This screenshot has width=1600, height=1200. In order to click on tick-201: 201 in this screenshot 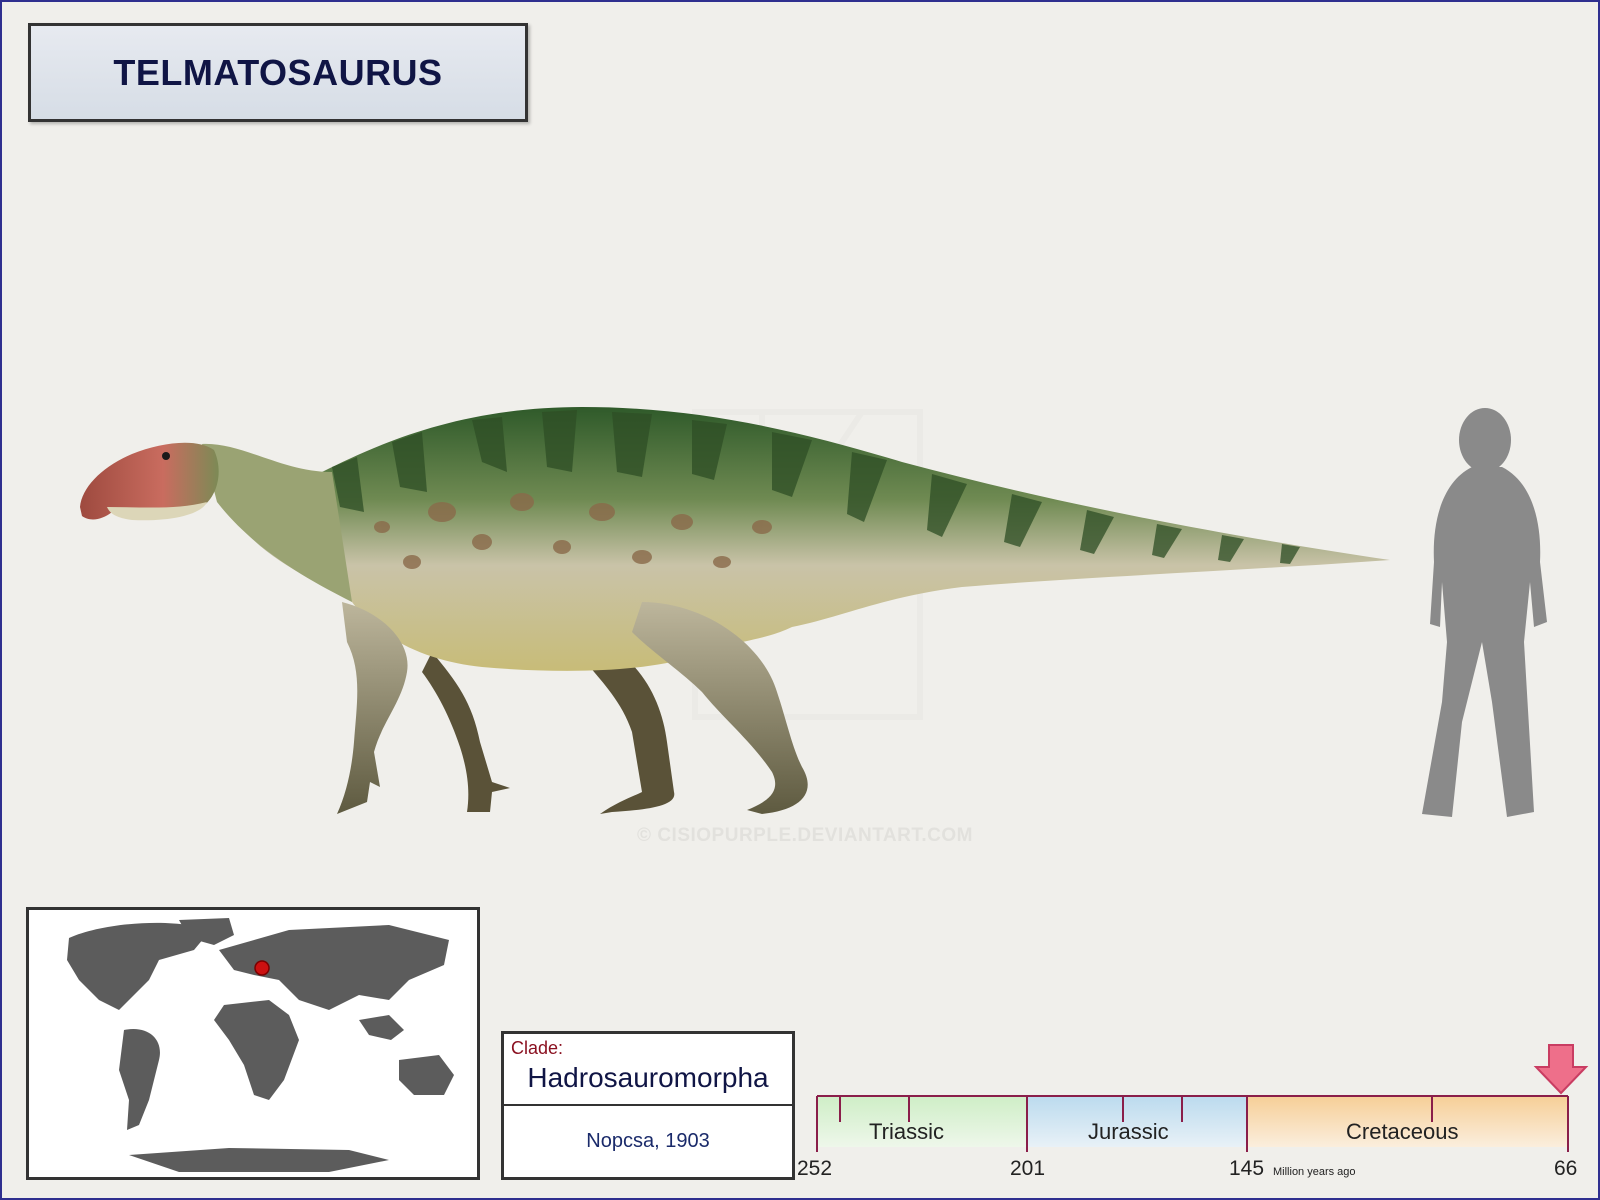, I will do `click(1028, 1168)`.